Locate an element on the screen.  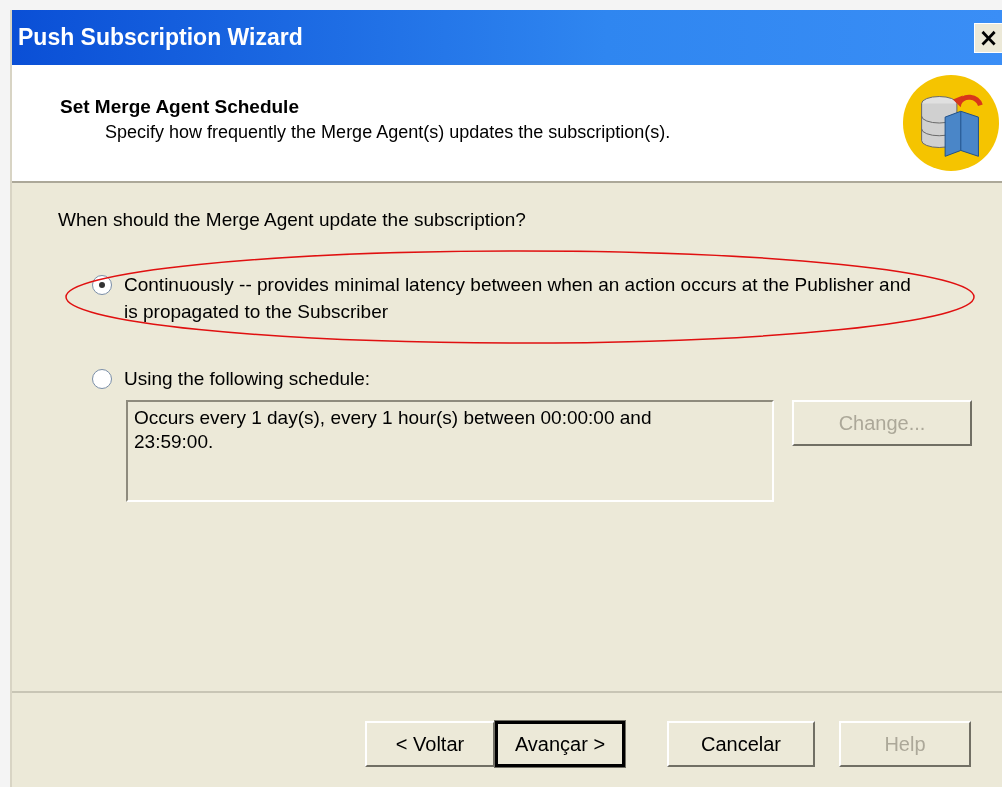
wizard-button: Cancelar is located at coordinates (741, 744).